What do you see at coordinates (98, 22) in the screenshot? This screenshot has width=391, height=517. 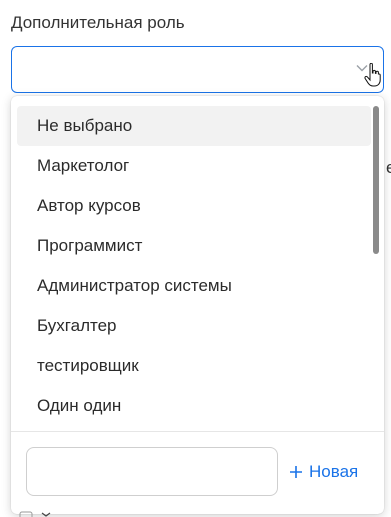 I see `field-label: Дополнительная роль` at bounding box center [98, 22].